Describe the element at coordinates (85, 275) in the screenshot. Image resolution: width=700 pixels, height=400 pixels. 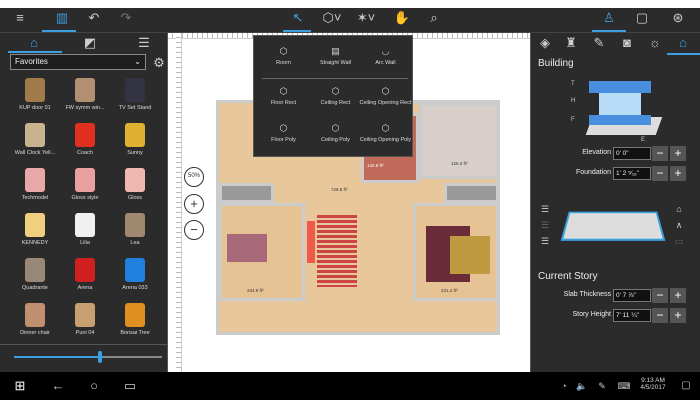
I see `library-item: Arena` at that location.